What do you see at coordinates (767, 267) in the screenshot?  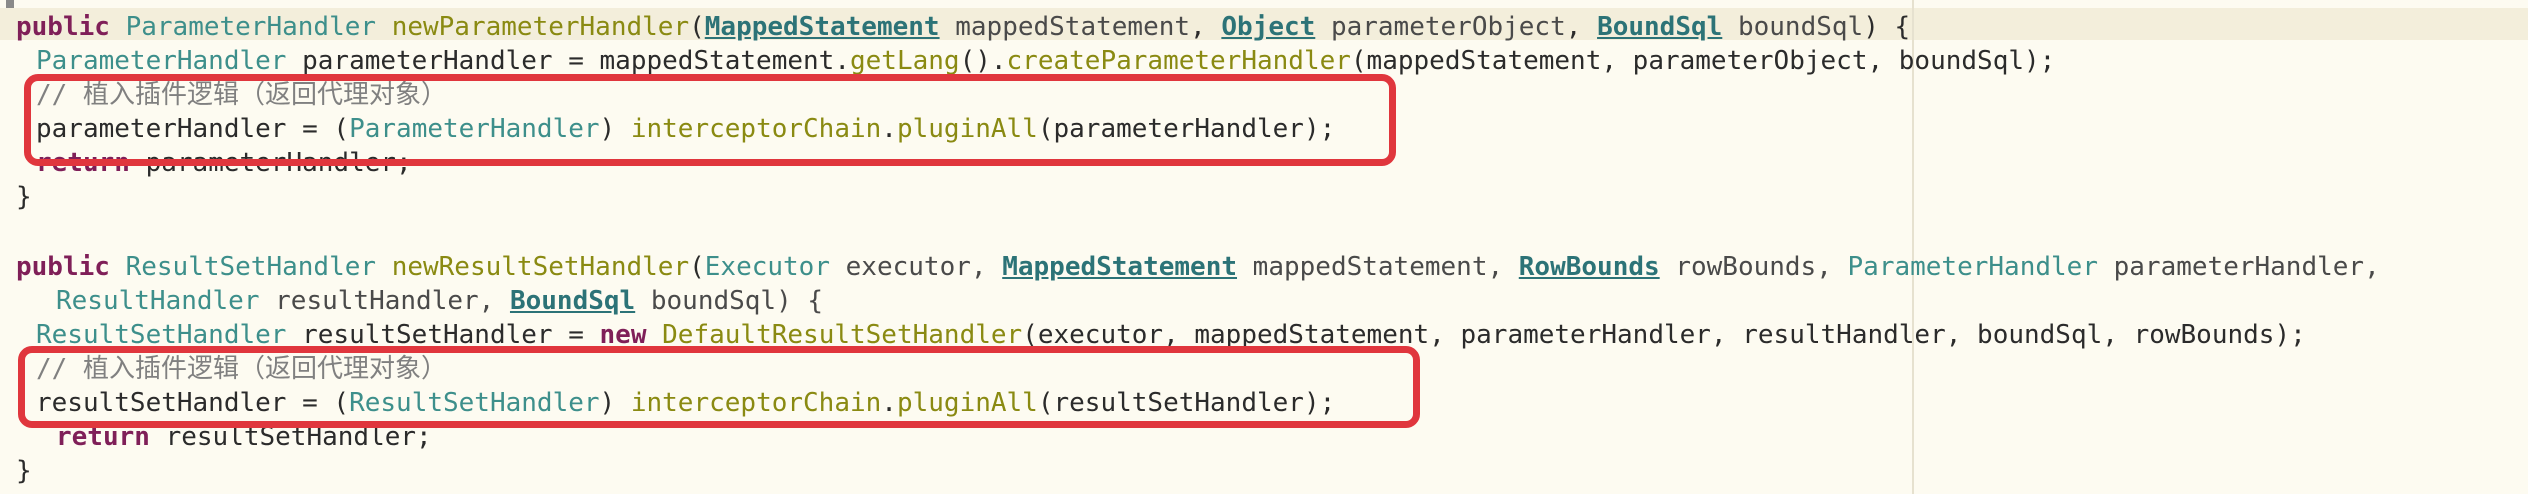 I see `type-name: Executor` at bounding box center [767, 267].